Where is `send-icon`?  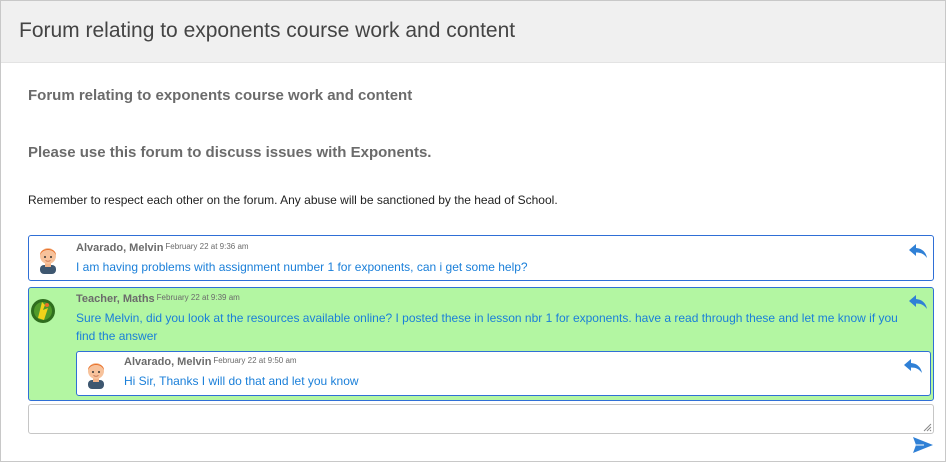 send-icon is located at coordinates (923, 445).